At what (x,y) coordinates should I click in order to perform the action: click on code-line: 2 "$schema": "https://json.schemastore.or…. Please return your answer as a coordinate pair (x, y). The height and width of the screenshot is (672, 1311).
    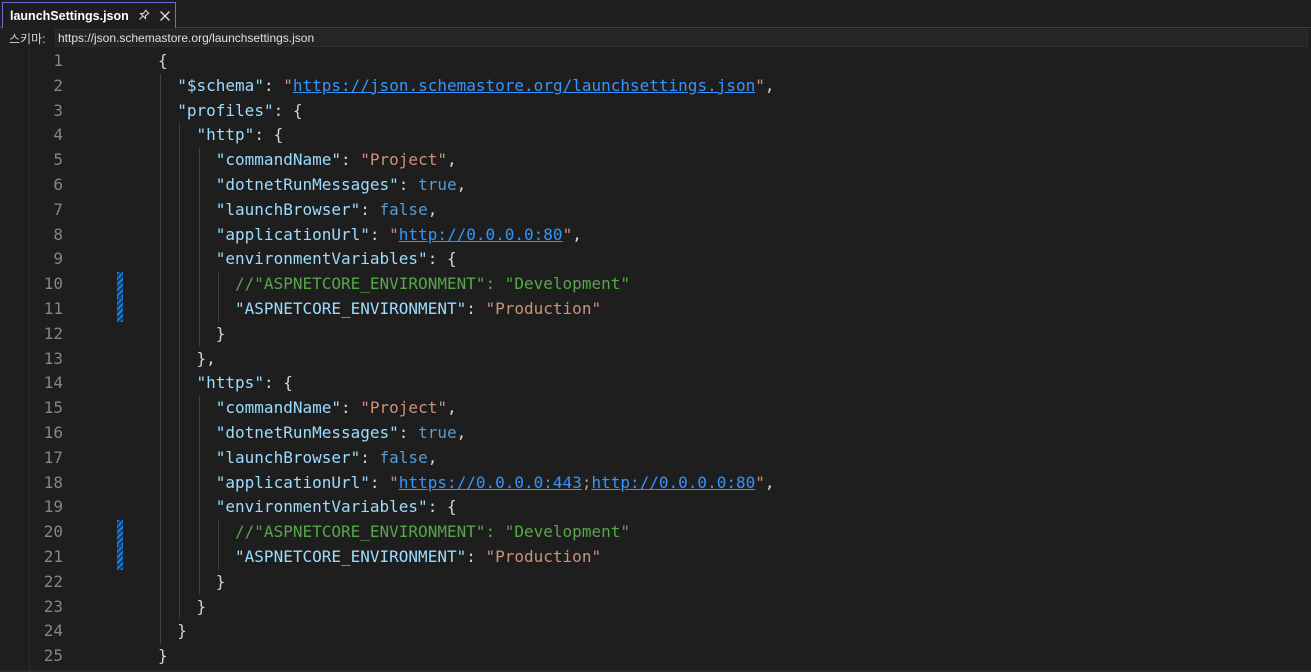
    Looking at the image, I should click on (655, 86).